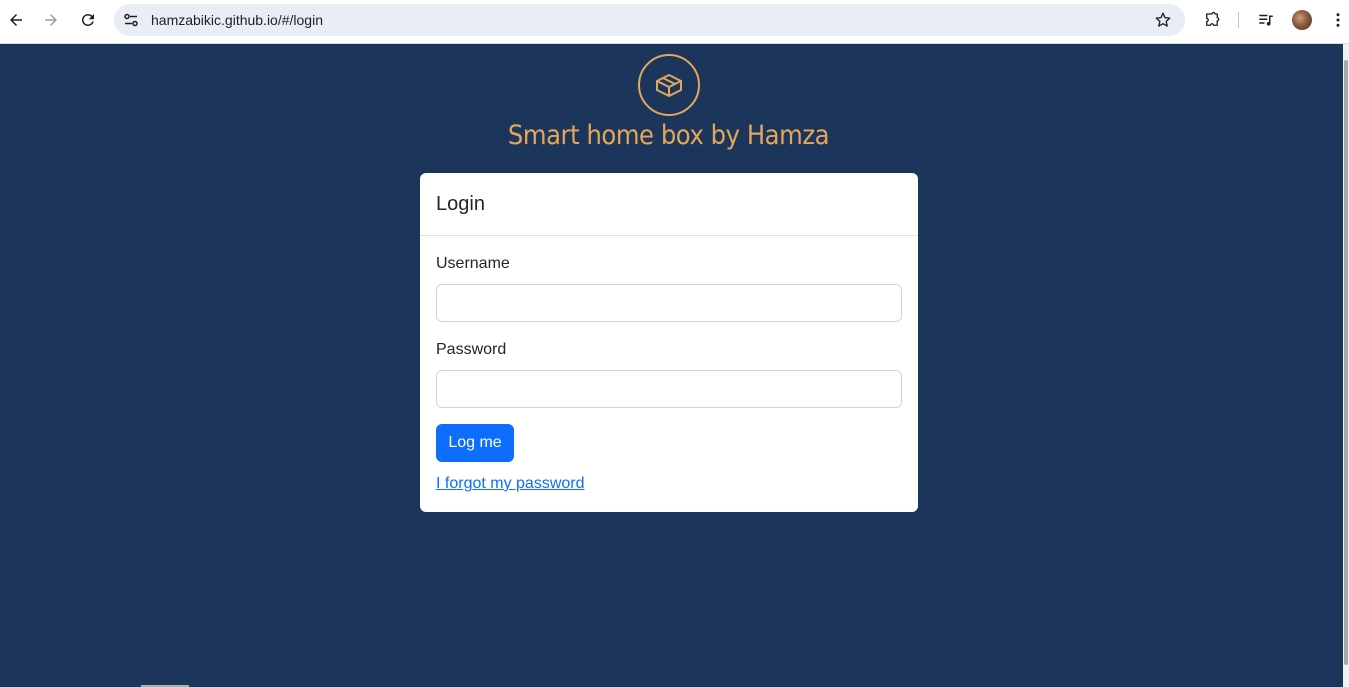 The width and height of the screenshot is (1349, 687). What do you see at coordinates (1346, 362) in the screenshot?
I see `scrollbar-thumb` at bounding box center [1346, 362].